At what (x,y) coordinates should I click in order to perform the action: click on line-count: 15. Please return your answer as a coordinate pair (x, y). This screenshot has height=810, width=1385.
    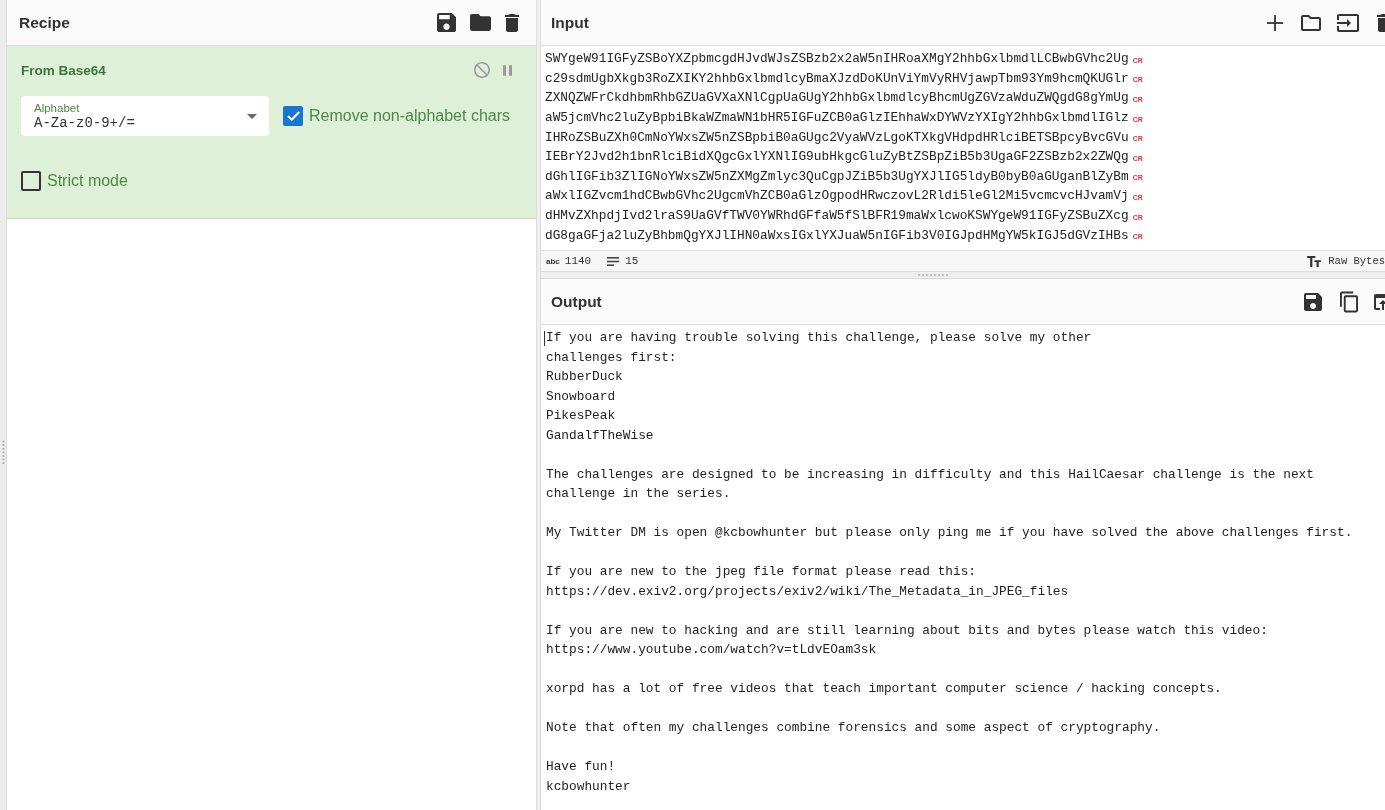
    Looking at the image, I should click on (632, 261).